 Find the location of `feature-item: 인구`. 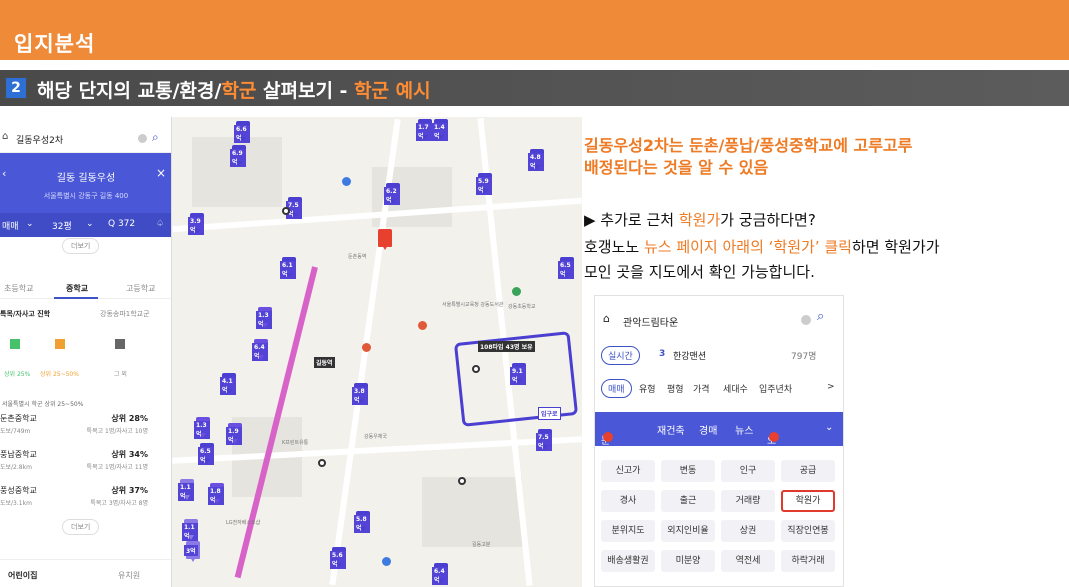

feature-item: 인구 is located at coordinates (748, 471).